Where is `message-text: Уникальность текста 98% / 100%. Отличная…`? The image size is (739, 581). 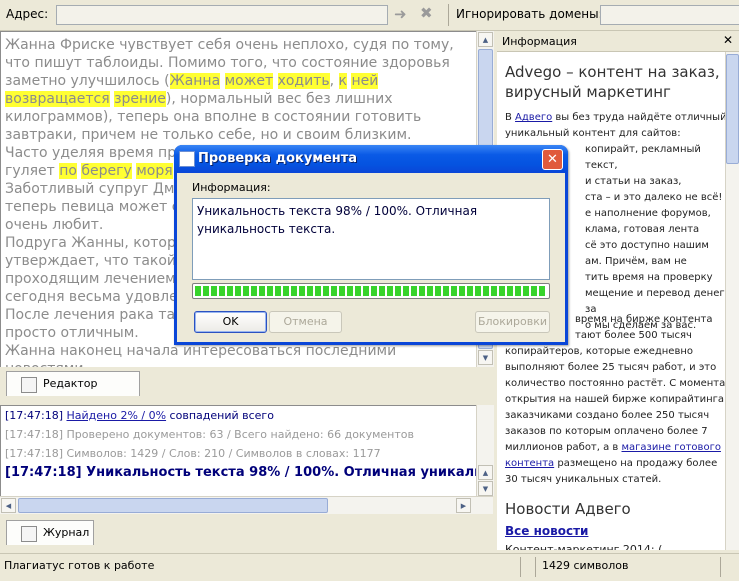
message-text: Уникальность текста 98% / 100%. Отличная… is located at coordinates (337, 220).